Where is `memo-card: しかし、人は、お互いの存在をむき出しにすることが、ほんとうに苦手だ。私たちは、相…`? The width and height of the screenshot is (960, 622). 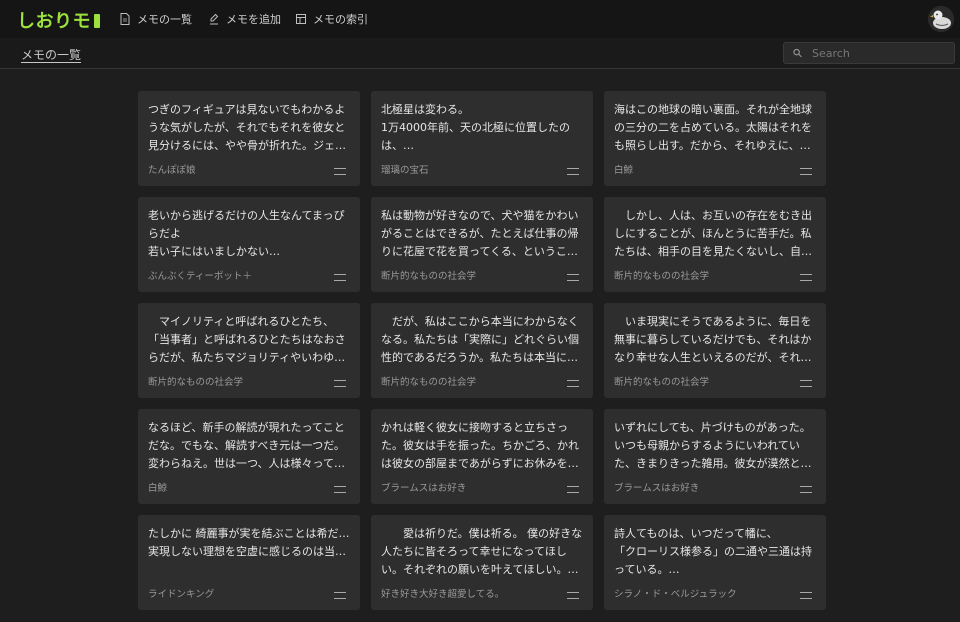
memo-card: しかし、人は、お互いの存在をむき出しにすることが、ほんとうに苦手だ。私たちは、相… is located at coordinates (715, 244).